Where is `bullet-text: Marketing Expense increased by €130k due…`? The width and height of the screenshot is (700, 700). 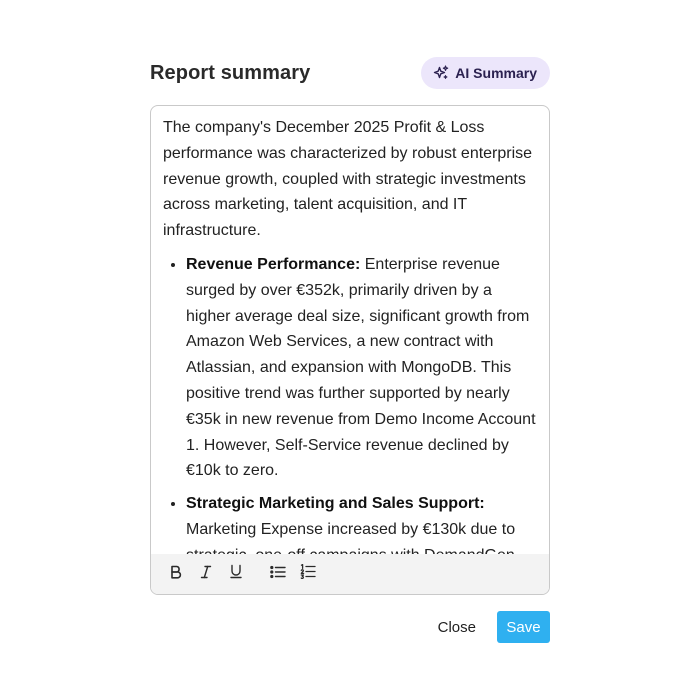 bullet-text: Marketing Expense increased by €130k due… is located at coordinates (351, 537).